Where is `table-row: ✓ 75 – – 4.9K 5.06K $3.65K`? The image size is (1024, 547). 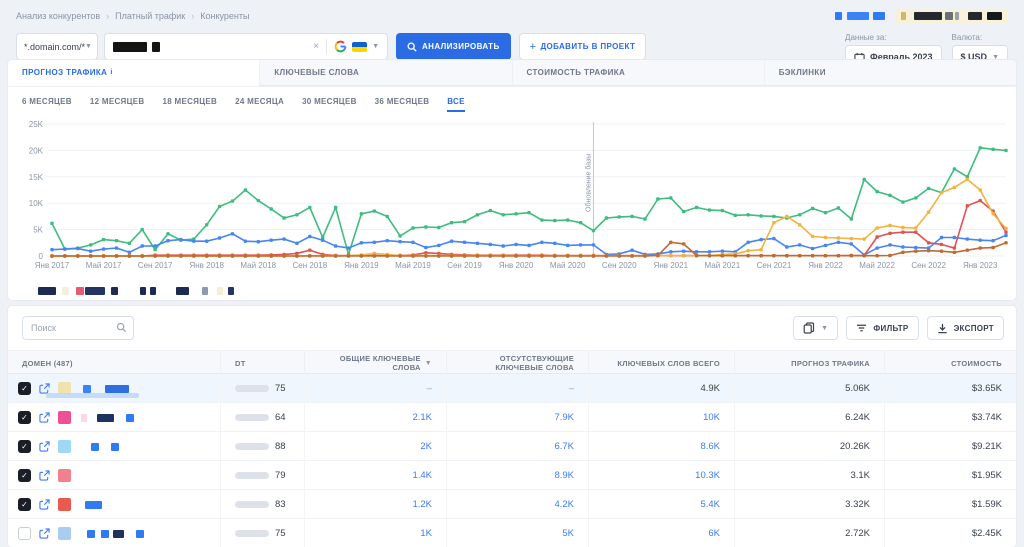
table-row: ✓ 75 – – 4.9K 5.06K $3.65K is located at coordinates (512, 388).